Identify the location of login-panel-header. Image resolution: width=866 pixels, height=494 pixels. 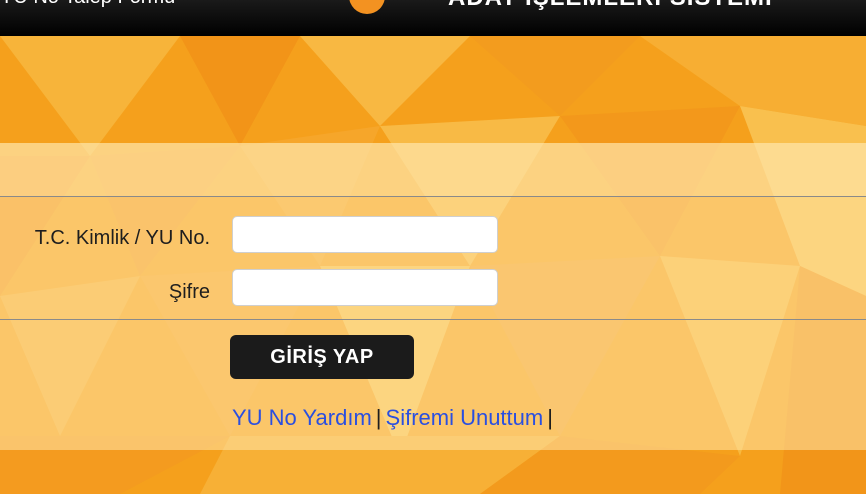
(433, 170).